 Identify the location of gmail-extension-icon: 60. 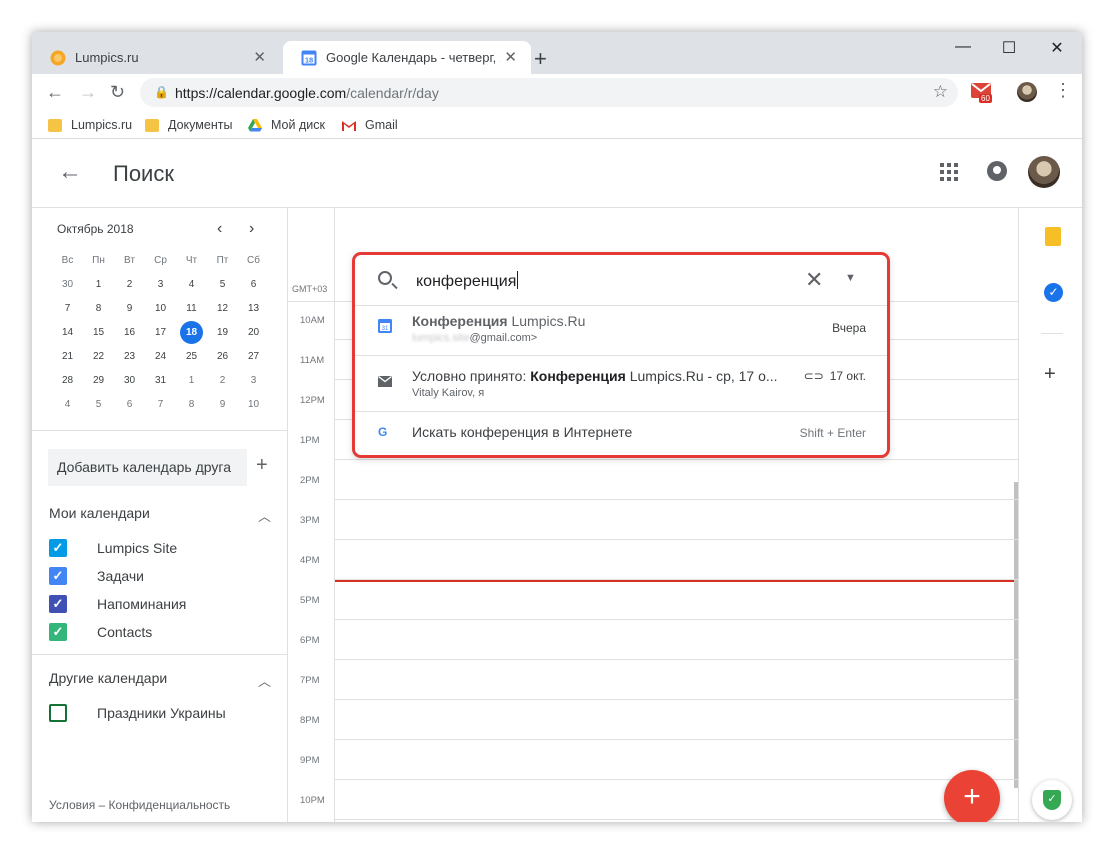
(982, 93).